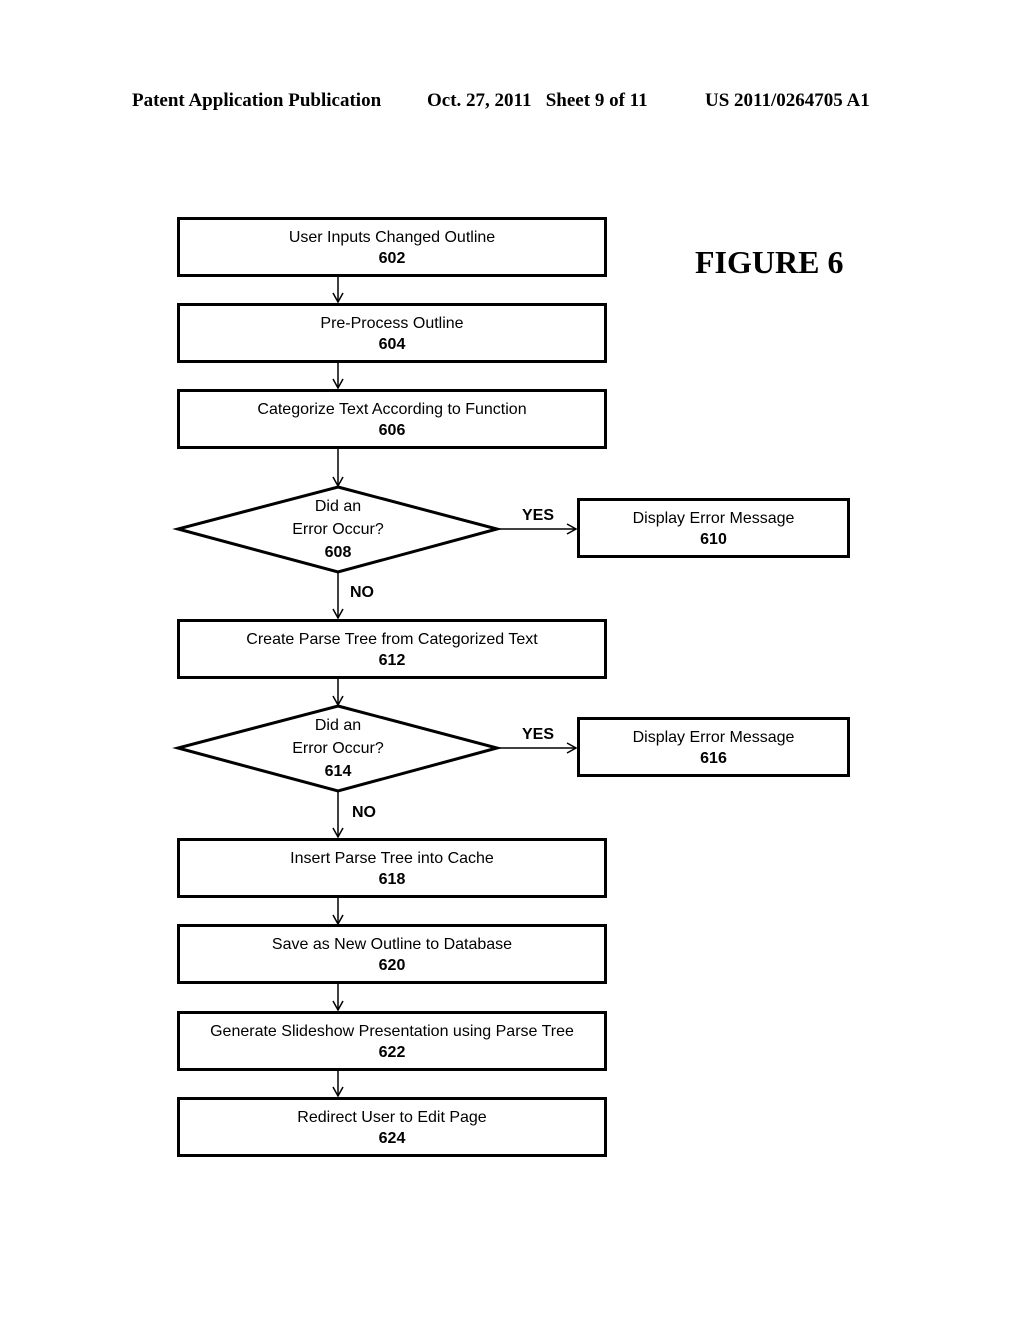 This screenshot has height=1320, width=1024. I want to click on process-612-label: Create Parse Tree from Categorized Text, so click(392, 639).